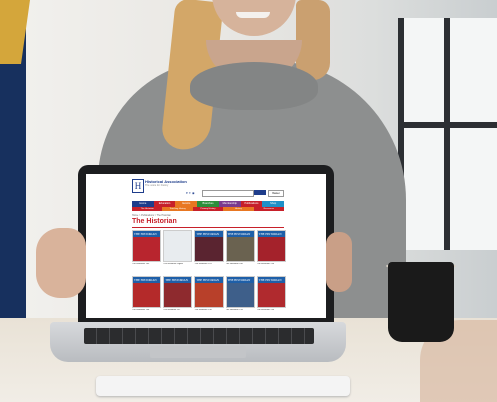 The image size is (497, 402). I want to click on page-title: The Historian, so click(154, 221).